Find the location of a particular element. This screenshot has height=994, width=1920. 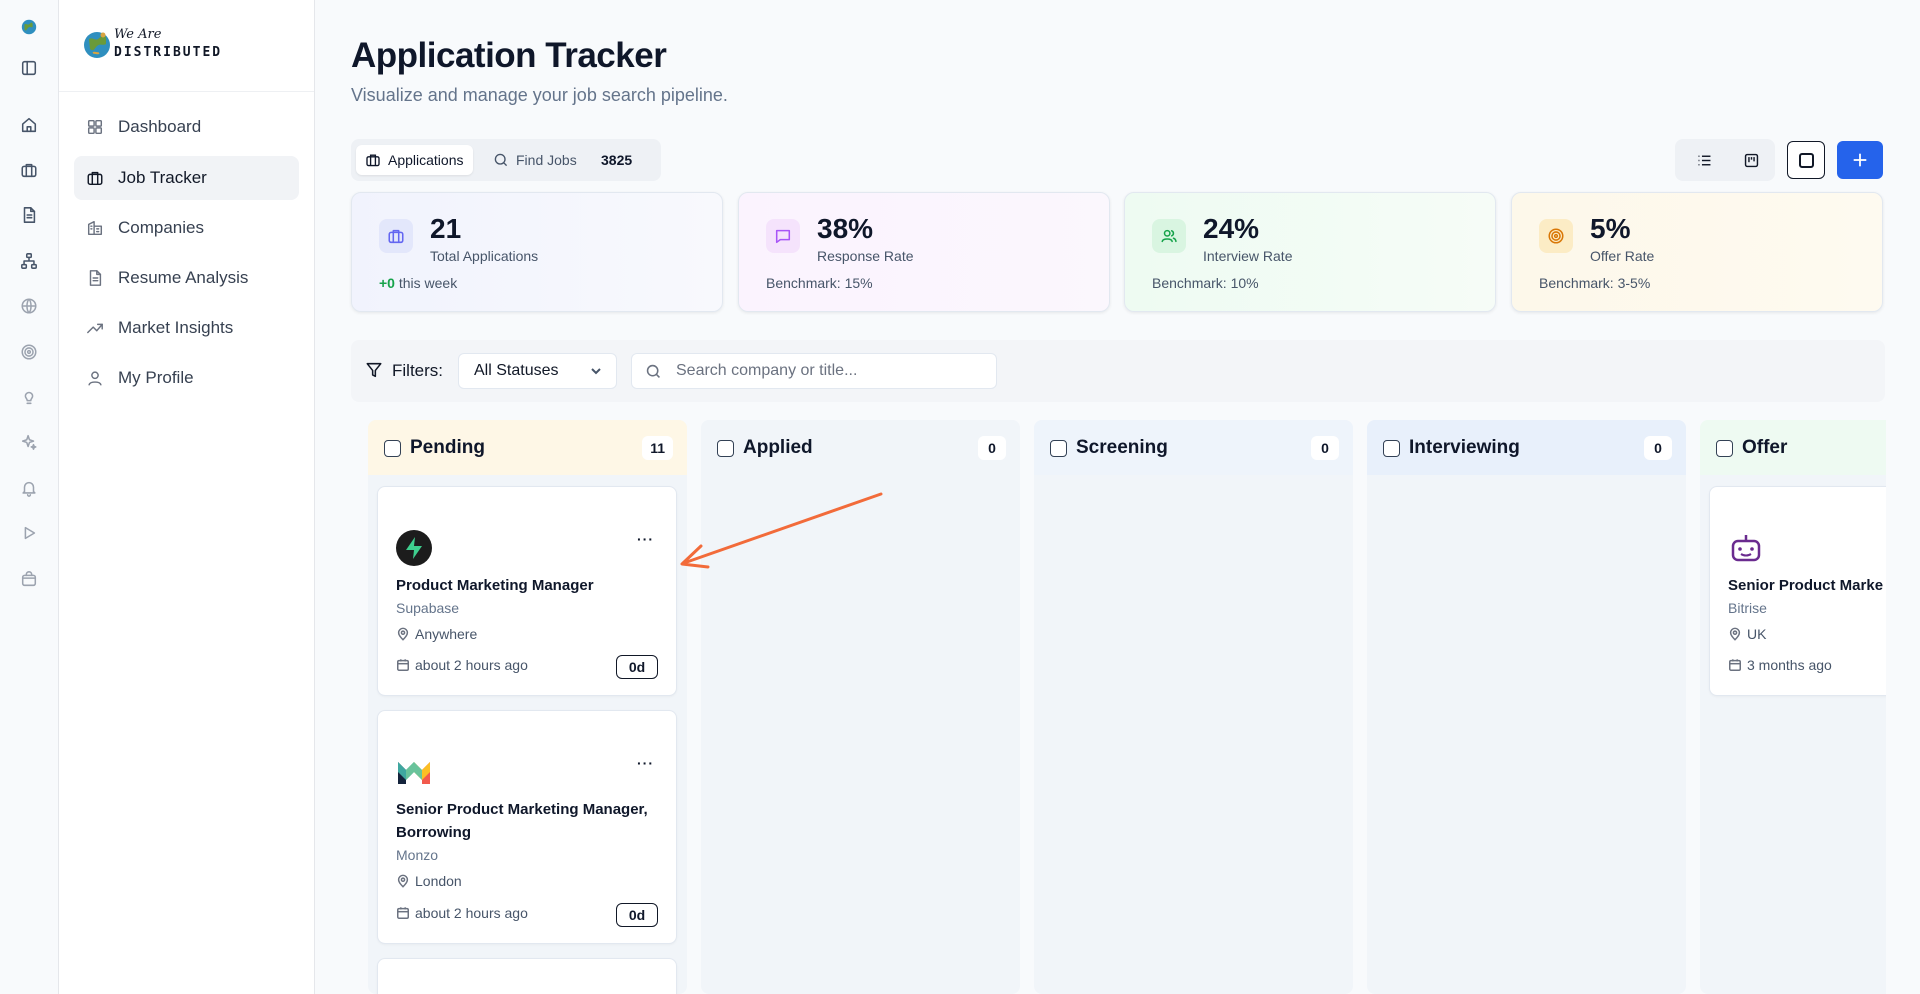

column-count: 0 is located at coordinates (992, 448).